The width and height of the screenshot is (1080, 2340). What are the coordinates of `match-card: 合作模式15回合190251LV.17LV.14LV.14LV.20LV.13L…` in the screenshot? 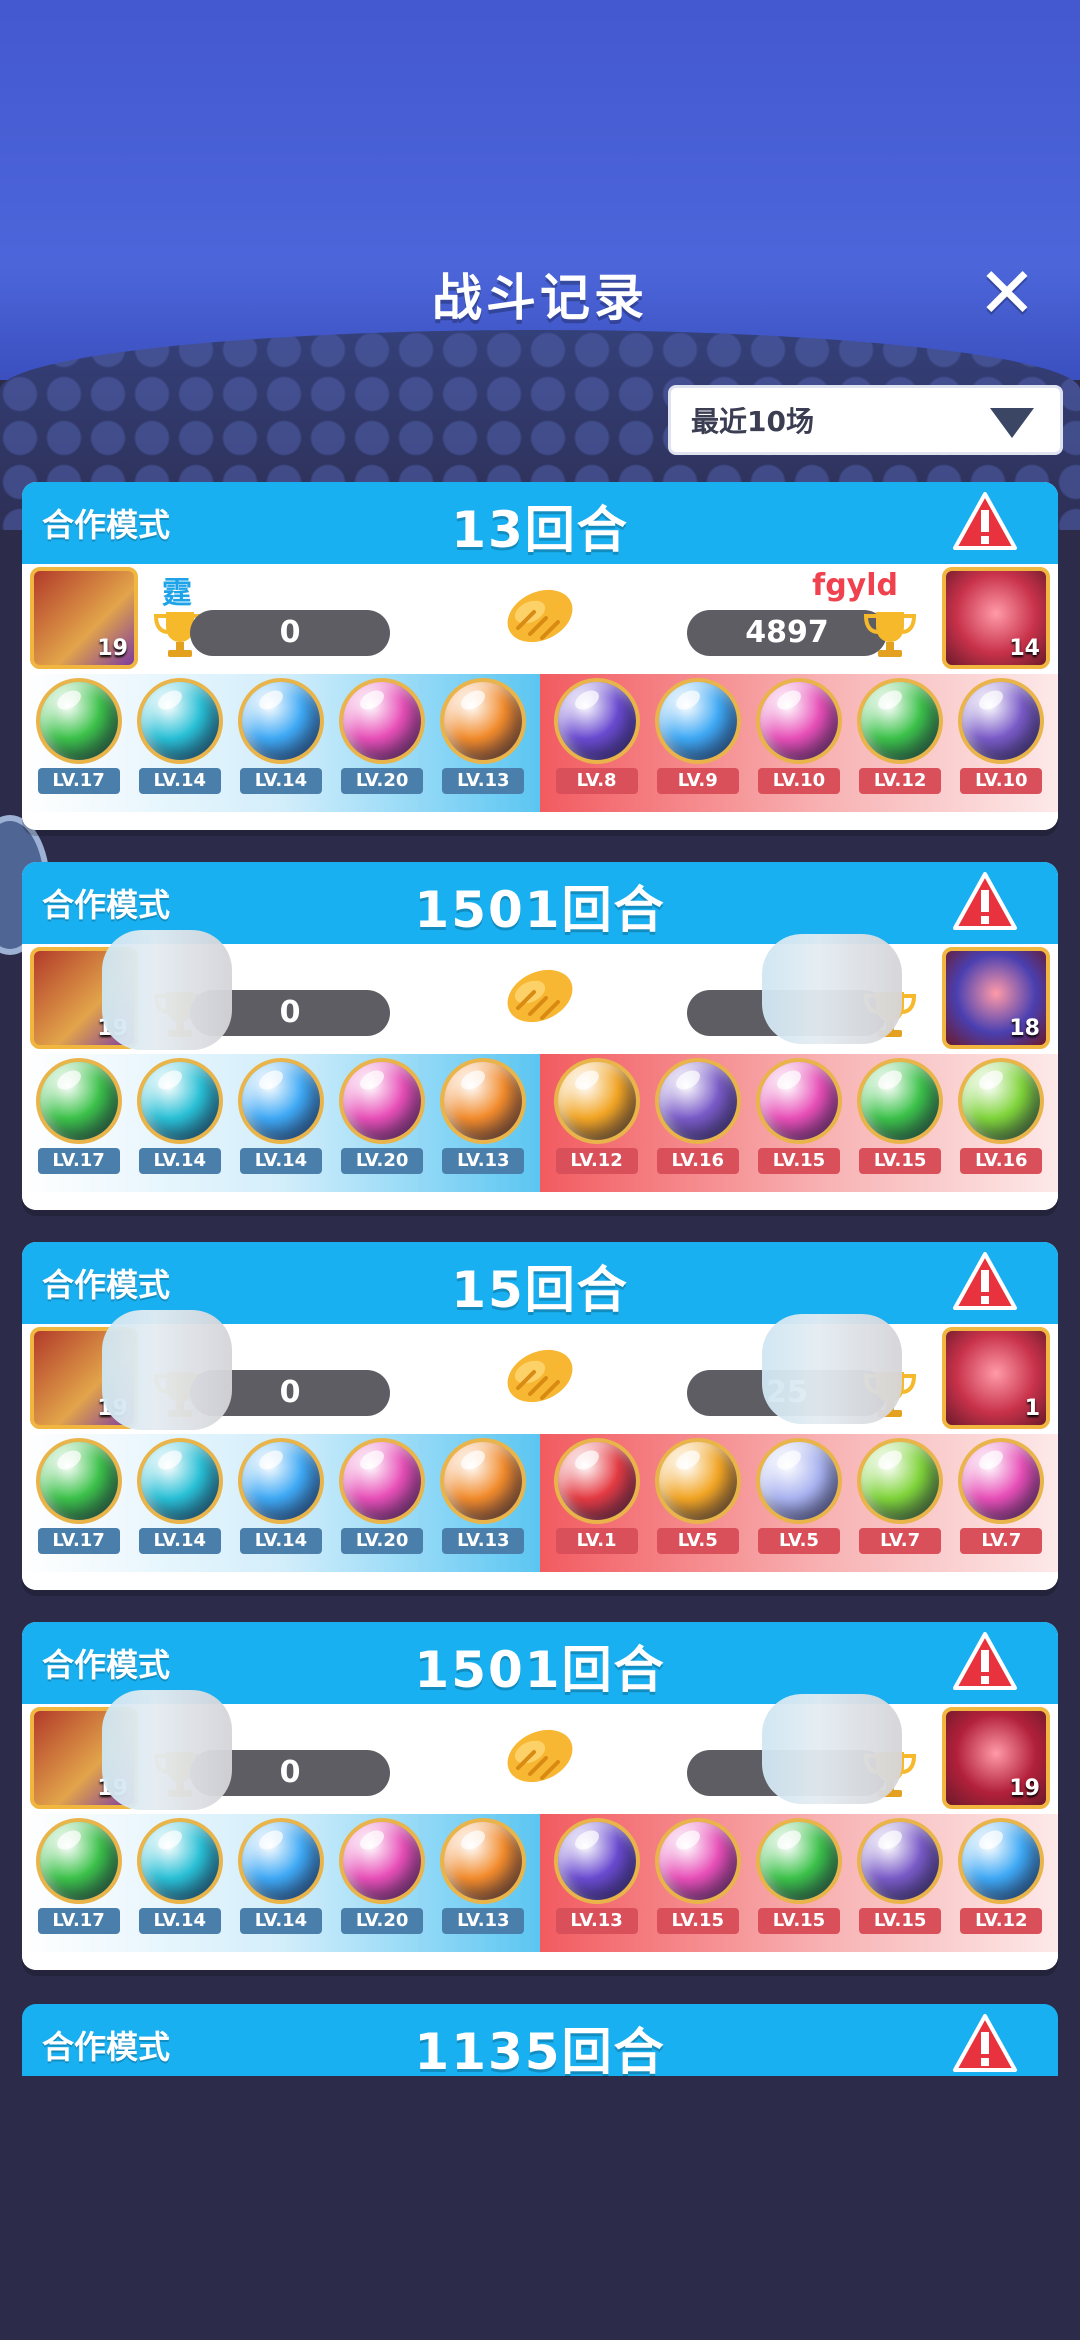 It's located at (540, 1416).